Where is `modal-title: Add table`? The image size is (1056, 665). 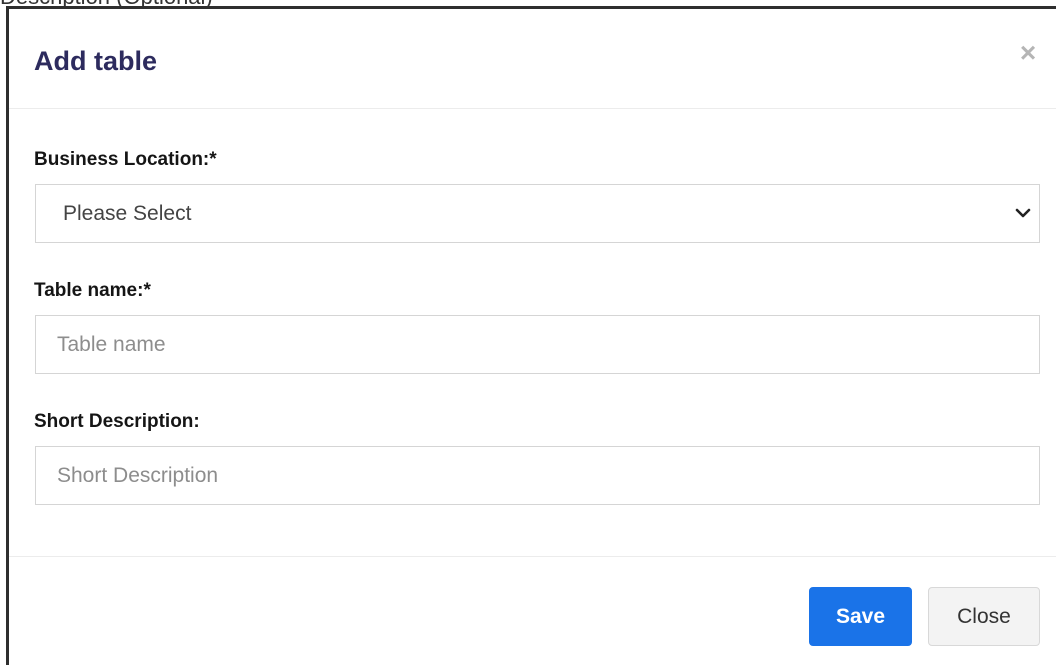 modal-title: Add table is located at coordinates (96, 61).